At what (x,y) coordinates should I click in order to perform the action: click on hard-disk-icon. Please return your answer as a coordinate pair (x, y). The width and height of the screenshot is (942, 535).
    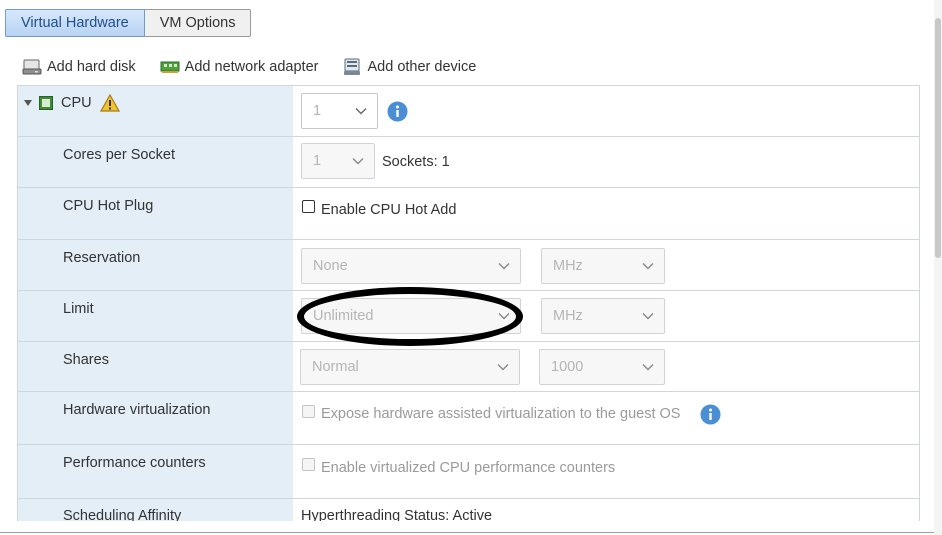
    Looking at the image, I should click on (32, 67).